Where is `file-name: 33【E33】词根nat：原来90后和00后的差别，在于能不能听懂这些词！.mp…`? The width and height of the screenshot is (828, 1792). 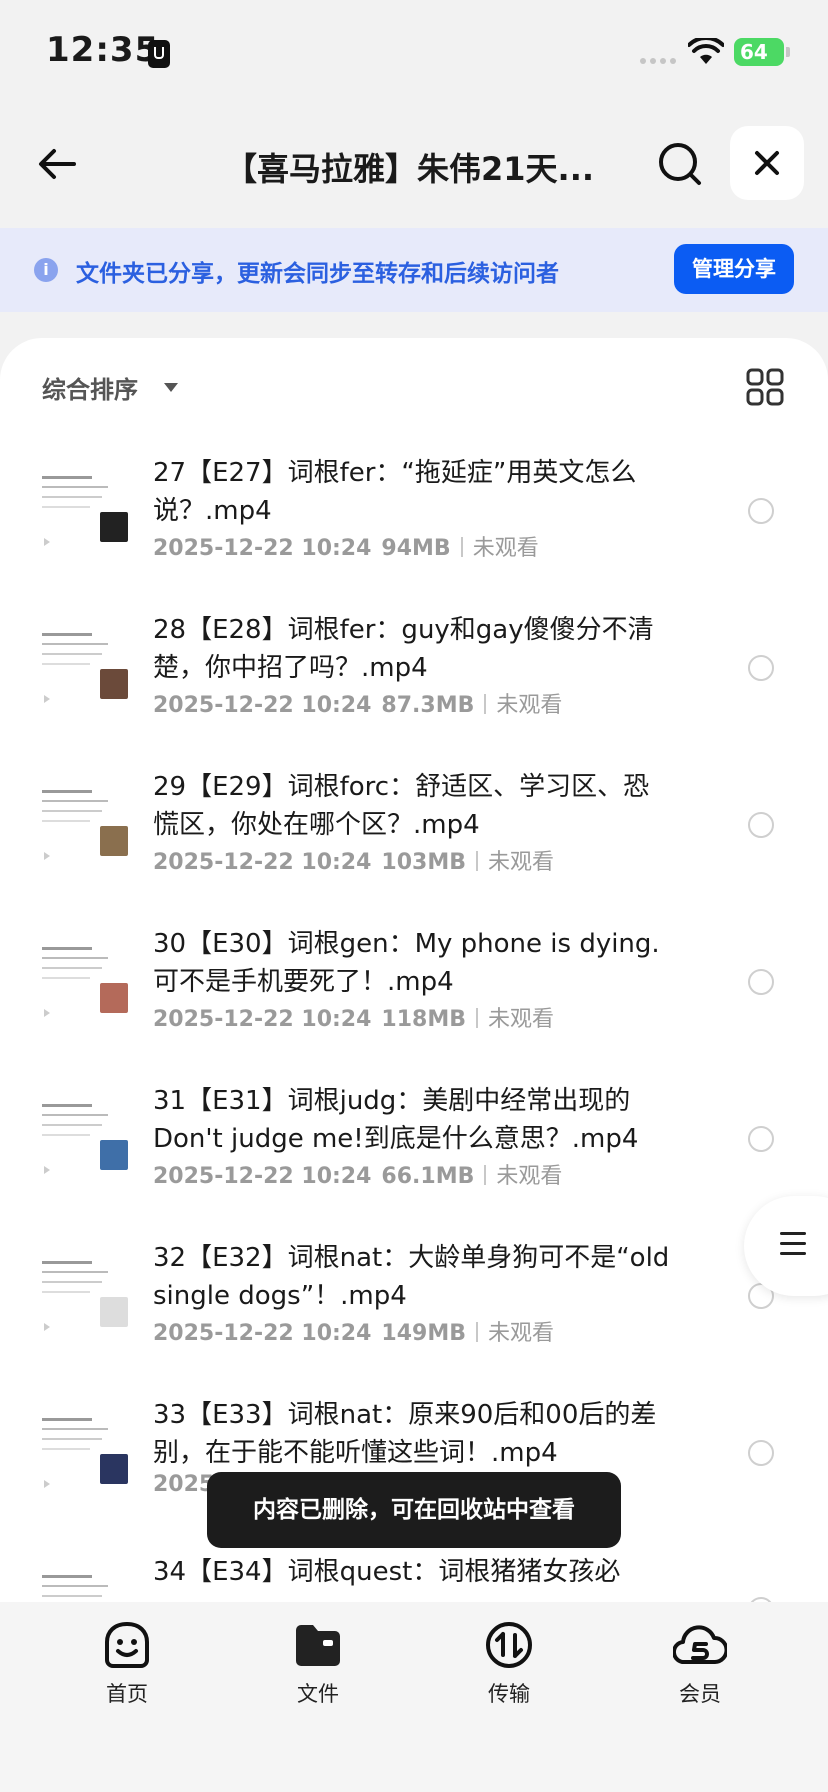
file-name: 33【E33】词根nat：原来90后和00后的差别，在于能不能听懂这些词！.mp… is located at coordinates (405, 1434).